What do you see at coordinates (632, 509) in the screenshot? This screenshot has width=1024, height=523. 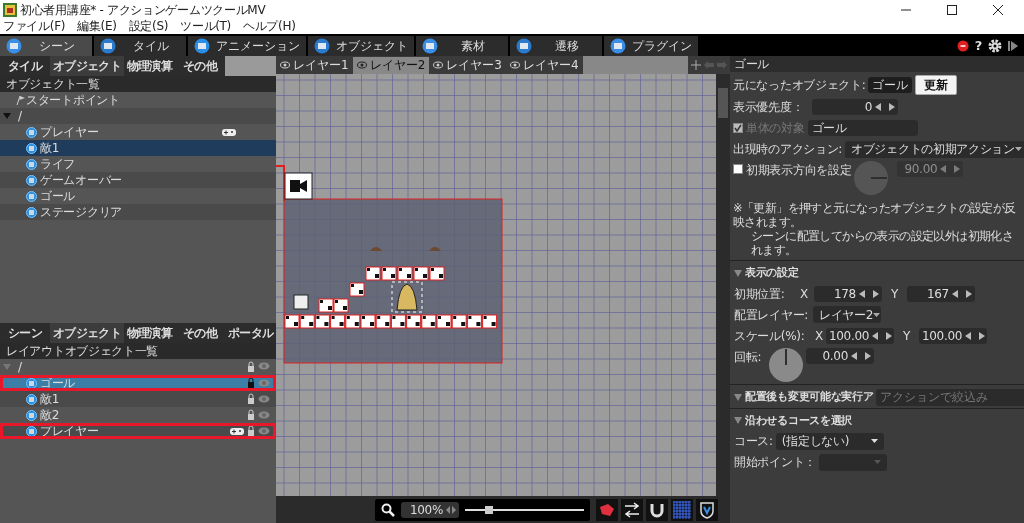 I see `swap-icon` at bounding box center [632, 509].